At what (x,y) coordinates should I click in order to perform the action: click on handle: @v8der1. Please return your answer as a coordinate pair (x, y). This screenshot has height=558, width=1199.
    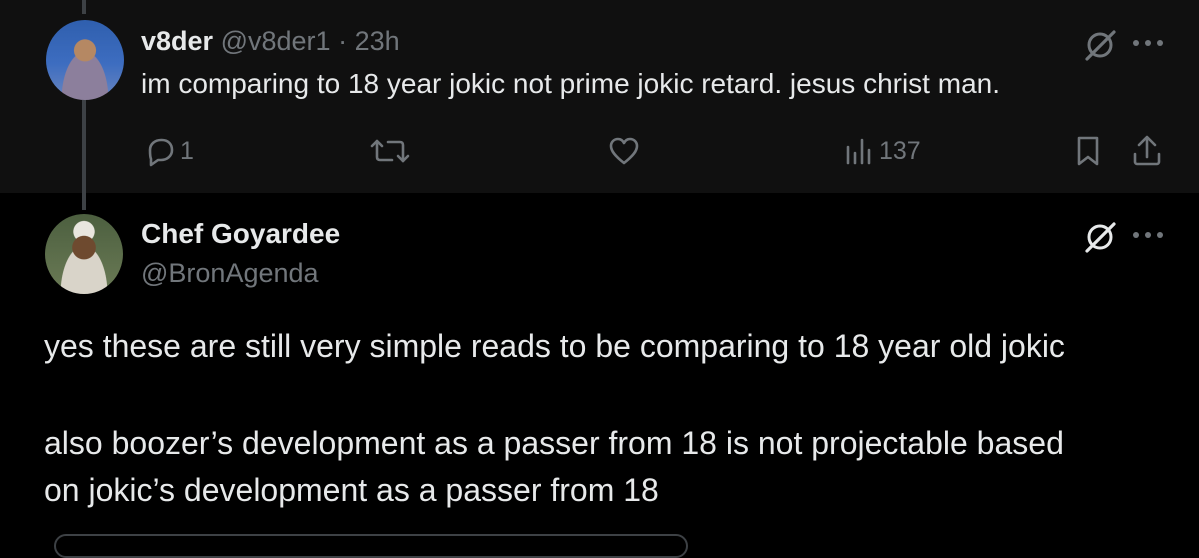
    Looking at the image, I should click on (276, 41).